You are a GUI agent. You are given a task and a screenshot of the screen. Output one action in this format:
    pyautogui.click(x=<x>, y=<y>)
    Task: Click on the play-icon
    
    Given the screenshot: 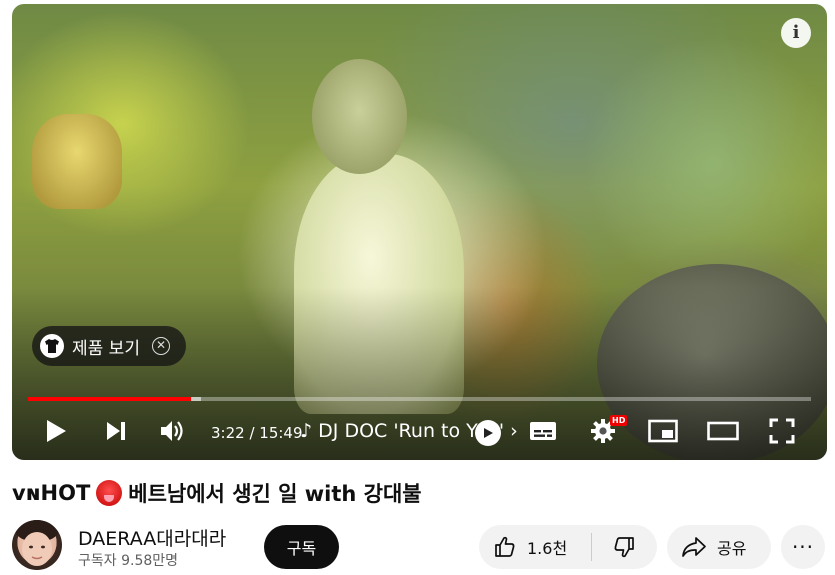 What is the action you would take?
    pyautogui.click(x=56, y=431)
    